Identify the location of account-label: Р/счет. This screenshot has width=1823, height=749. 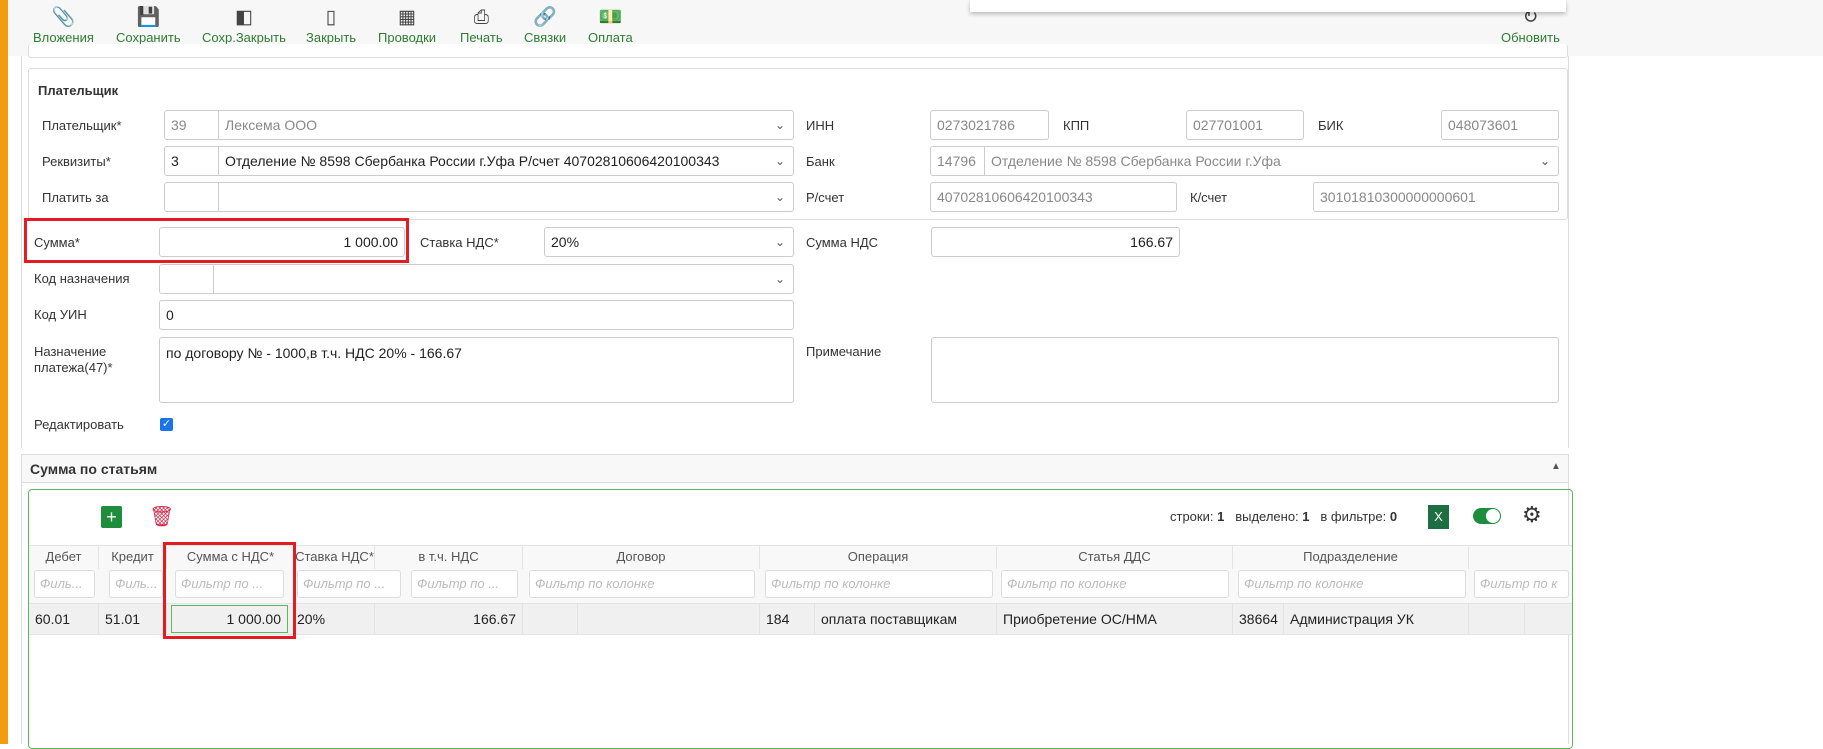
(825, 197).